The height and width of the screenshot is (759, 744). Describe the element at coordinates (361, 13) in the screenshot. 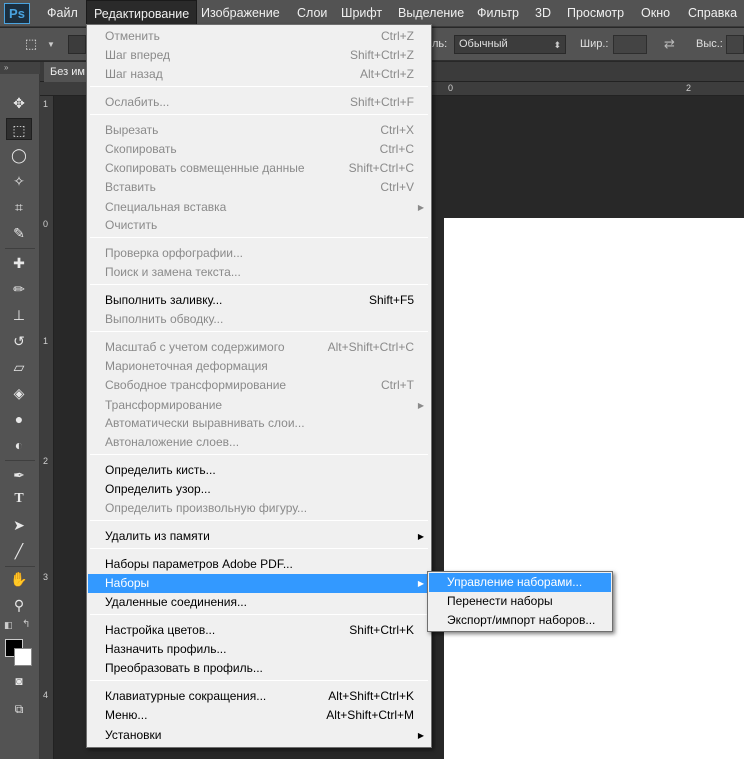

I see `menu-type: Шрифт` at that location.